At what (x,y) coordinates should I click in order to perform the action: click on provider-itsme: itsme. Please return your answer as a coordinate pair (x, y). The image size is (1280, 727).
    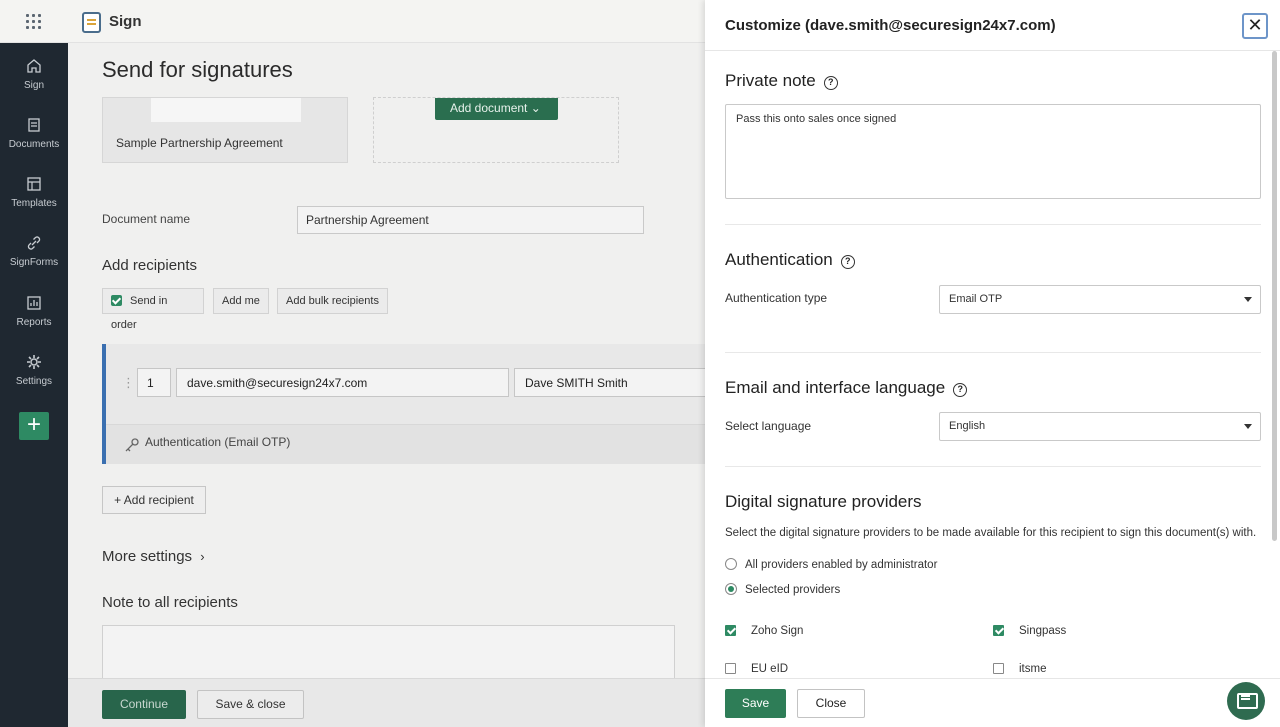
    Looking at the image, I should click on (1019, 669).